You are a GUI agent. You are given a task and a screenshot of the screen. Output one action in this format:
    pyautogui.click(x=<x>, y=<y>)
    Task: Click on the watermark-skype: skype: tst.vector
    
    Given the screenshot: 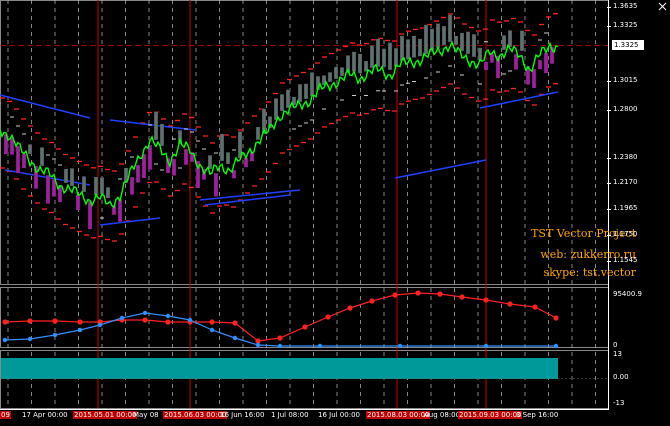 What is the action you would take?
    pyautogui.click(x=589, y=272)
    